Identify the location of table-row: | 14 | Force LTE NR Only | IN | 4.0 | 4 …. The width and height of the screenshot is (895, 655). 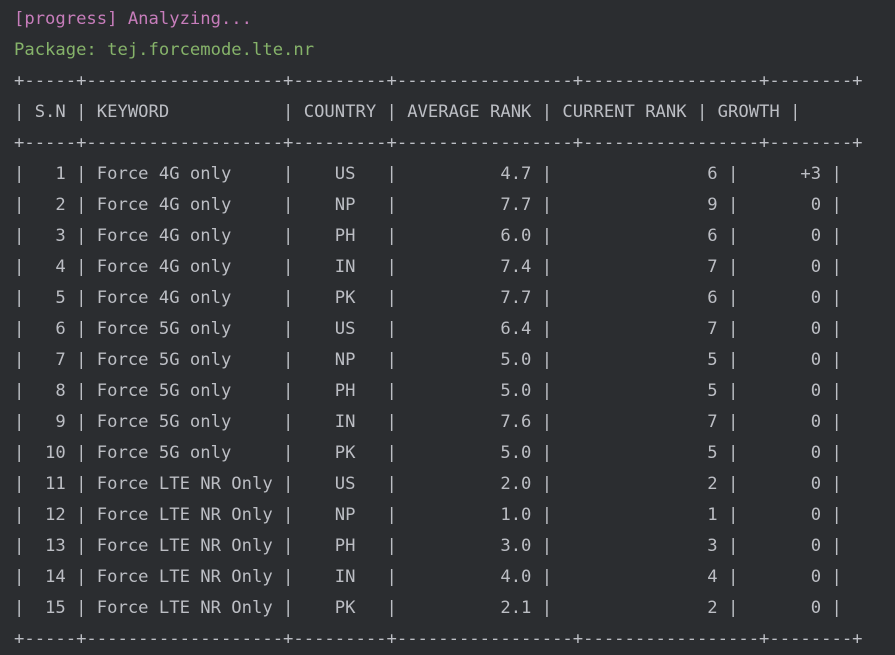
(428, 577).